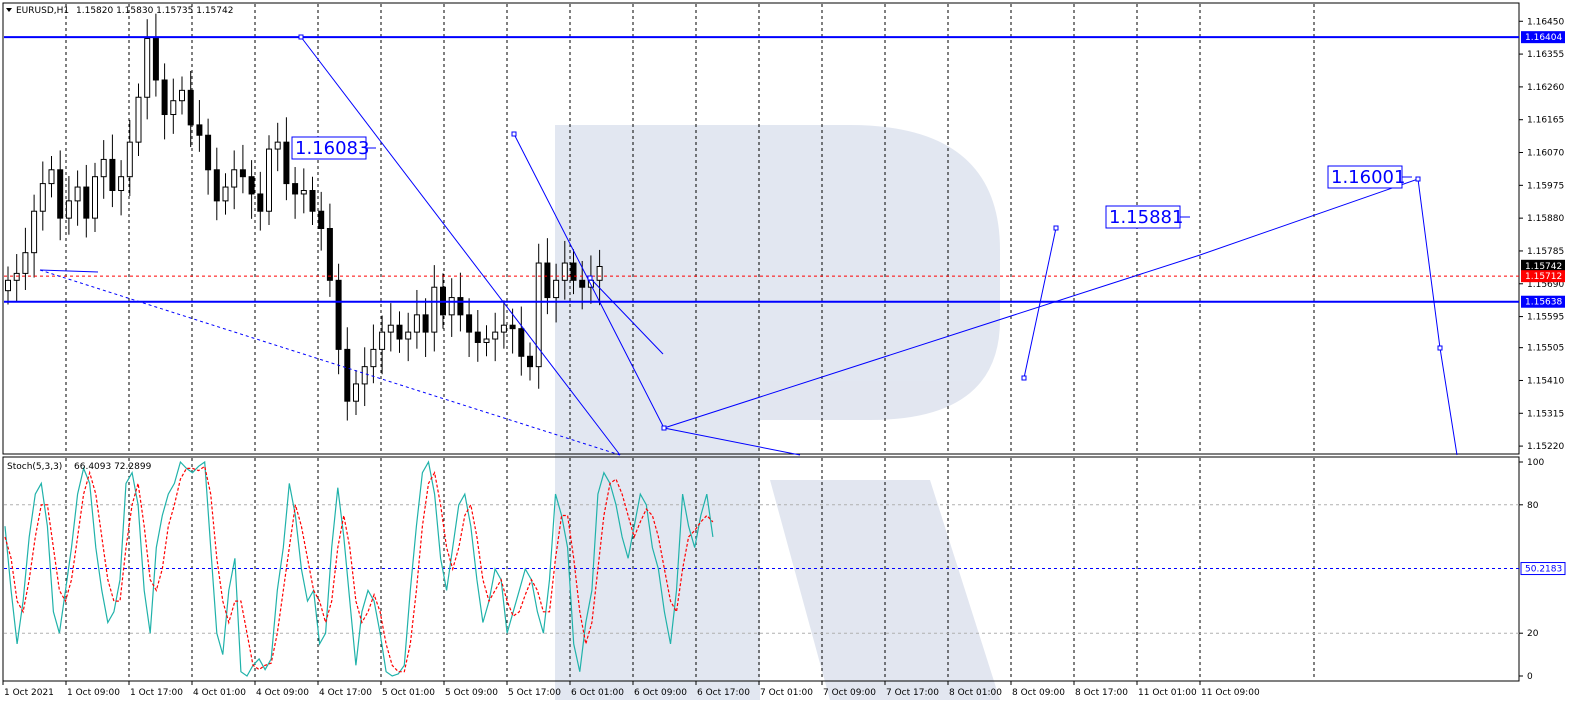 The width and height of the screenshot is (1596, 720). Describe the element at coordinates (1543, 303) in the screenshot. I see `price-label-text: 1.15638` at that location.